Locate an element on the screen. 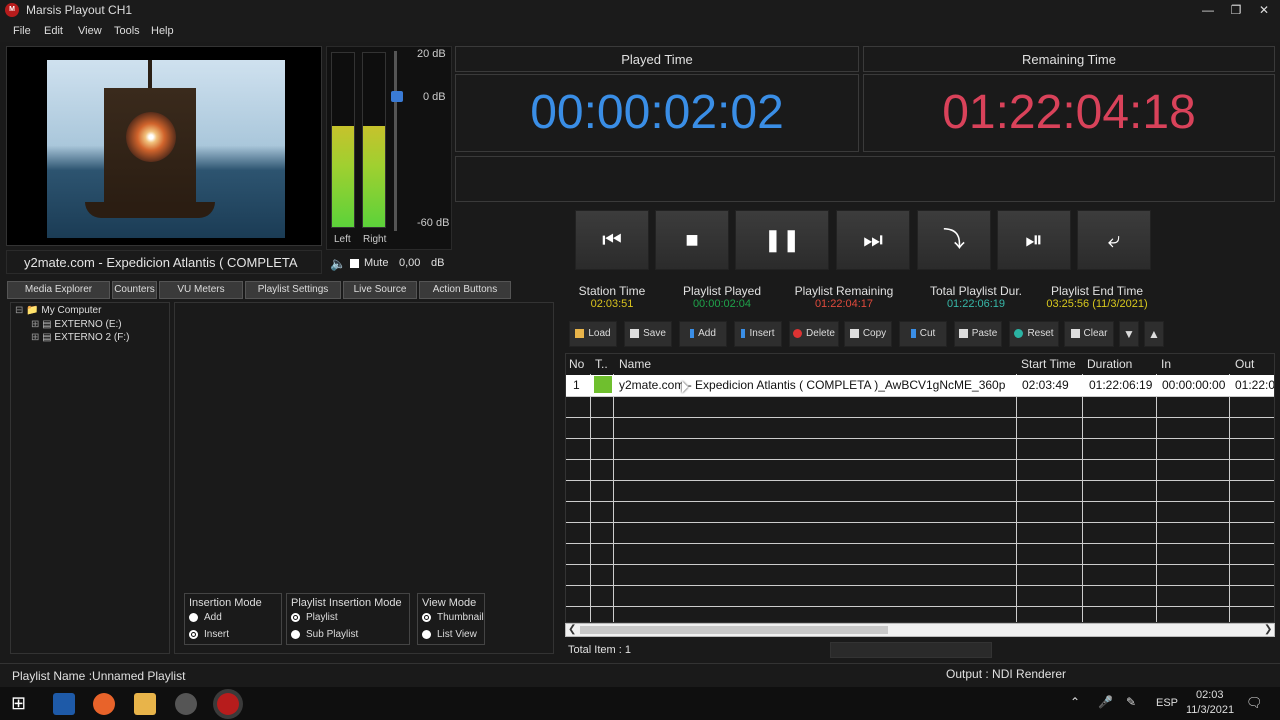  scroll-left-icon: ❮ is located at coordinates (572, 629).